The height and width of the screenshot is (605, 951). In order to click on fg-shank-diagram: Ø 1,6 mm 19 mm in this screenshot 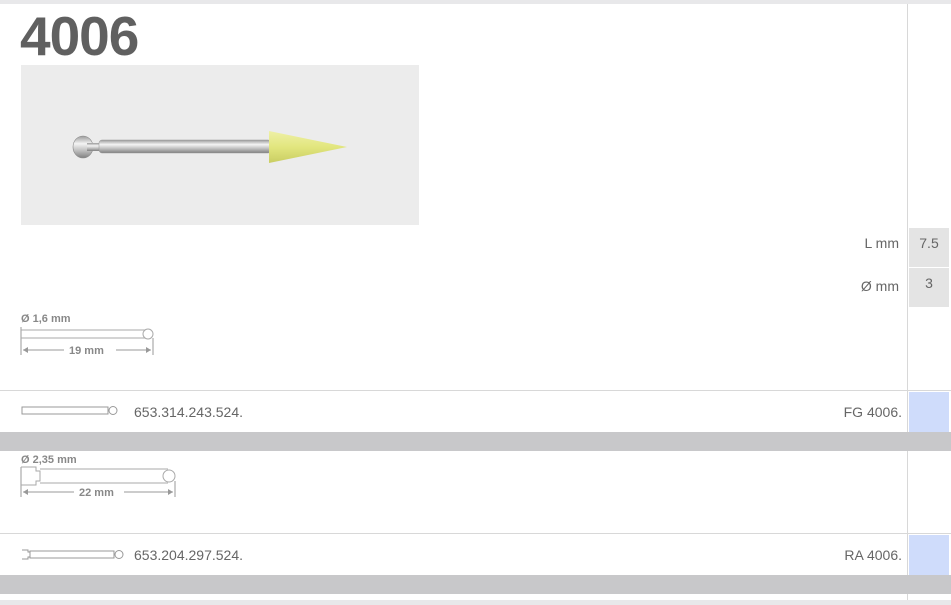, I will do `click(87, 334)`.